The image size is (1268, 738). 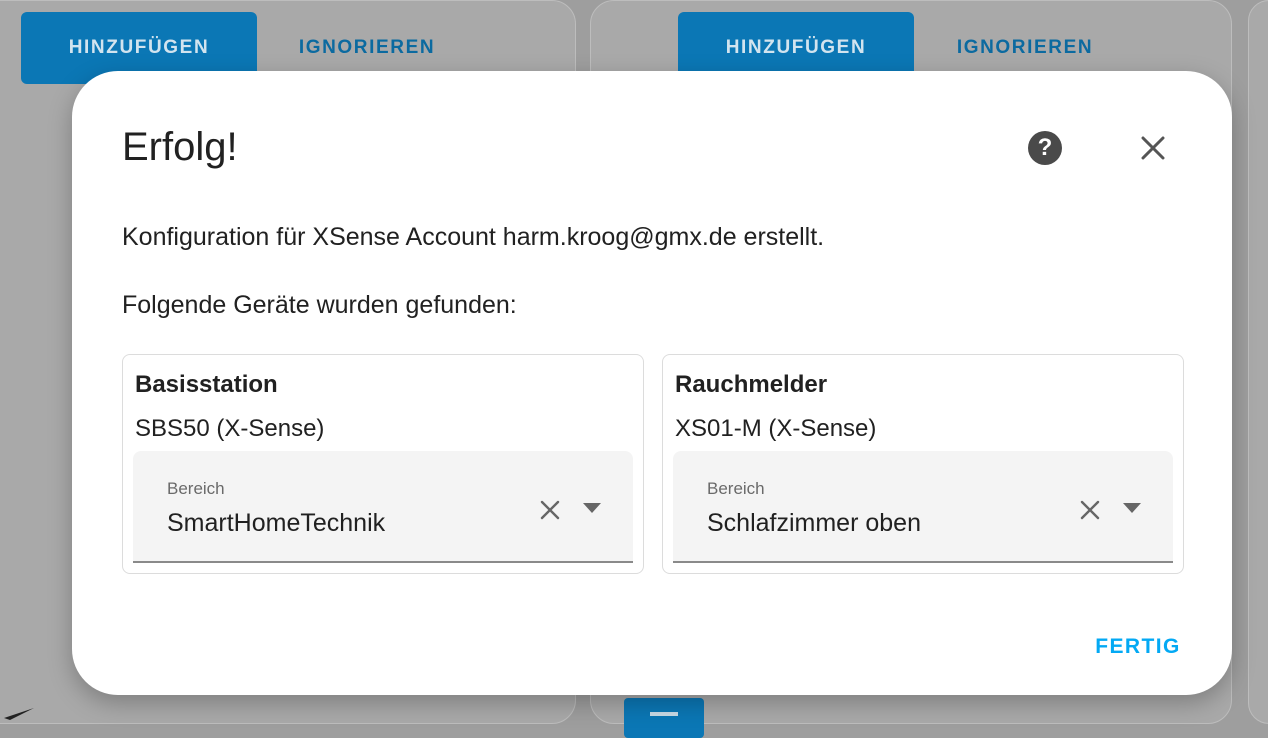 What do you see at coordinates (206, 384) in the screenshot?
I see `device-name: Basisstation` at bounding box center [206, 384].